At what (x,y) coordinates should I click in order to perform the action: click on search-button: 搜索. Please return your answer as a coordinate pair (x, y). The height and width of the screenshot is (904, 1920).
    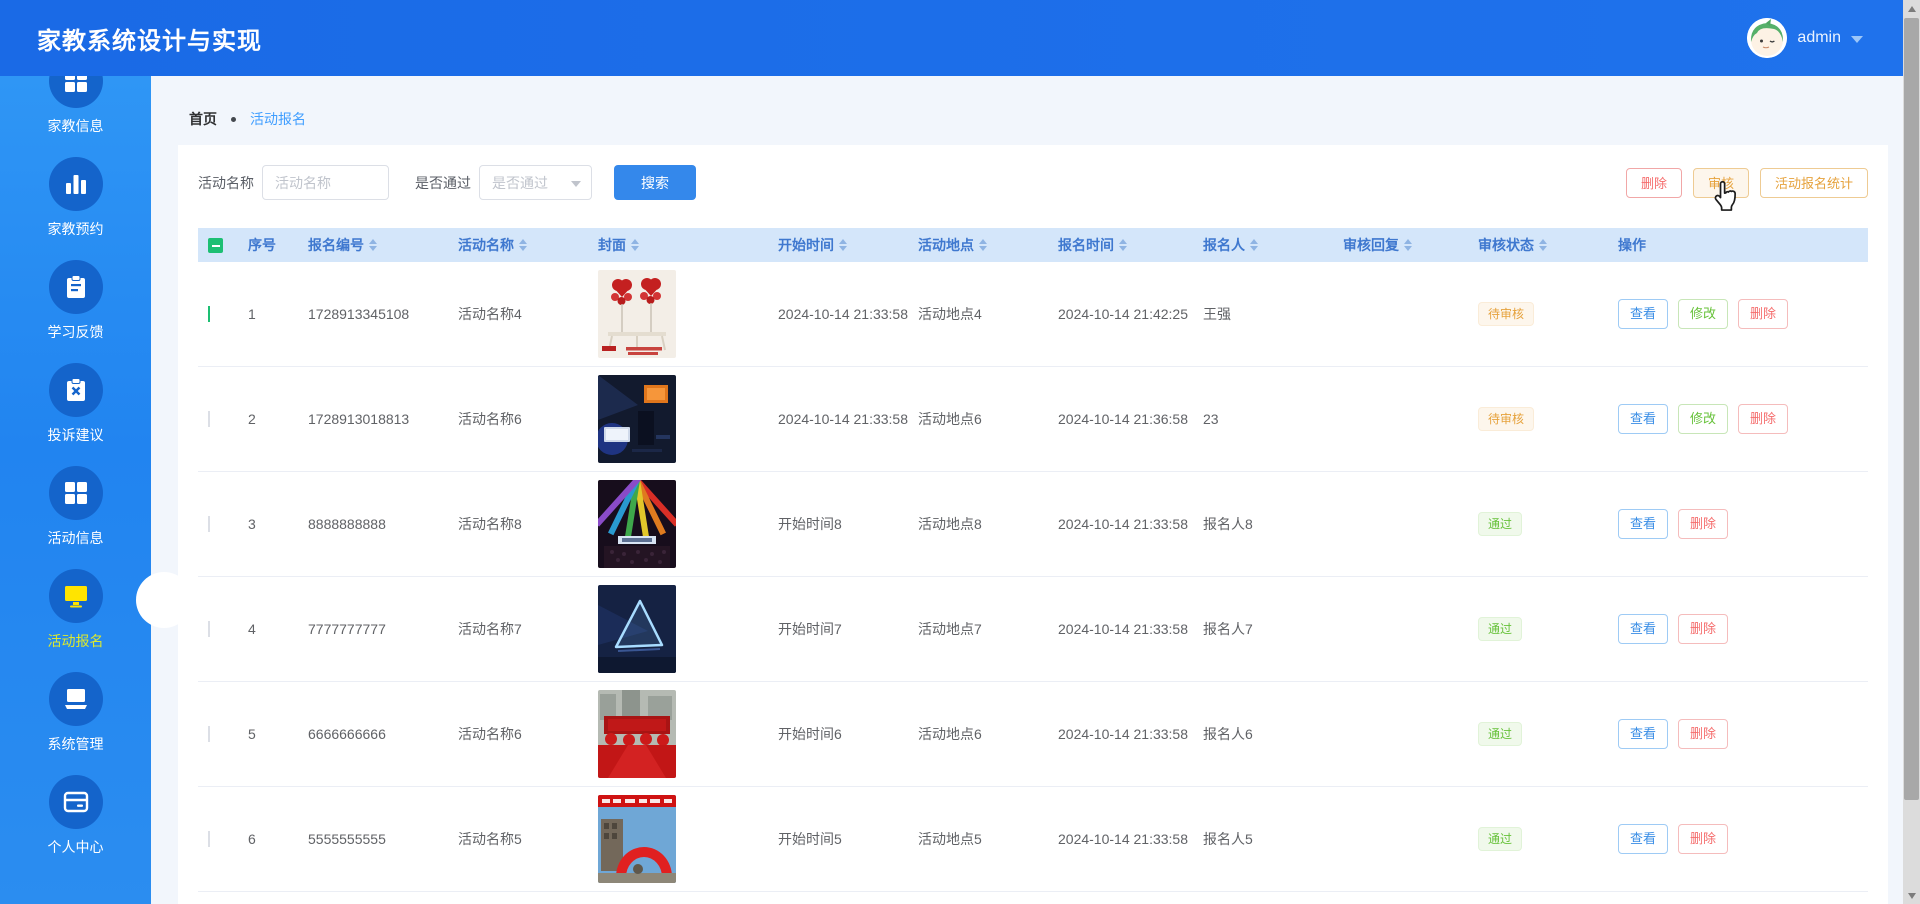
    Looking at the image, I should click on (655, 182).